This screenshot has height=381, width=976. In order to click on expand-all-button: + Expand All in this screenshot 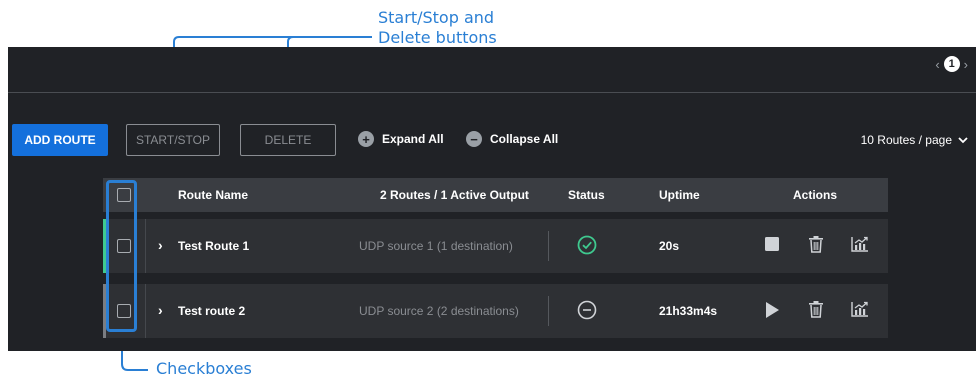, I will do `click(401, 139)`.